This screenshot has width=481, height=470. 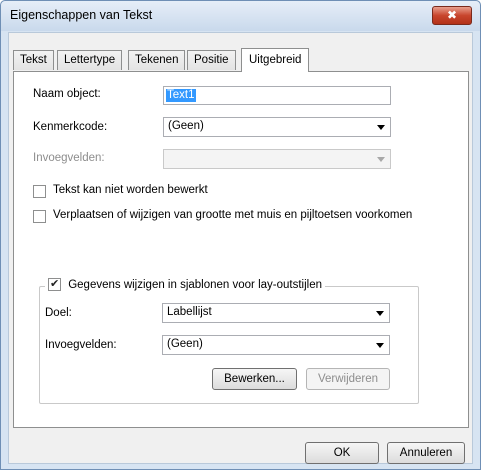 I want to click on target-label: Doel:, so click(x=58, y=313).